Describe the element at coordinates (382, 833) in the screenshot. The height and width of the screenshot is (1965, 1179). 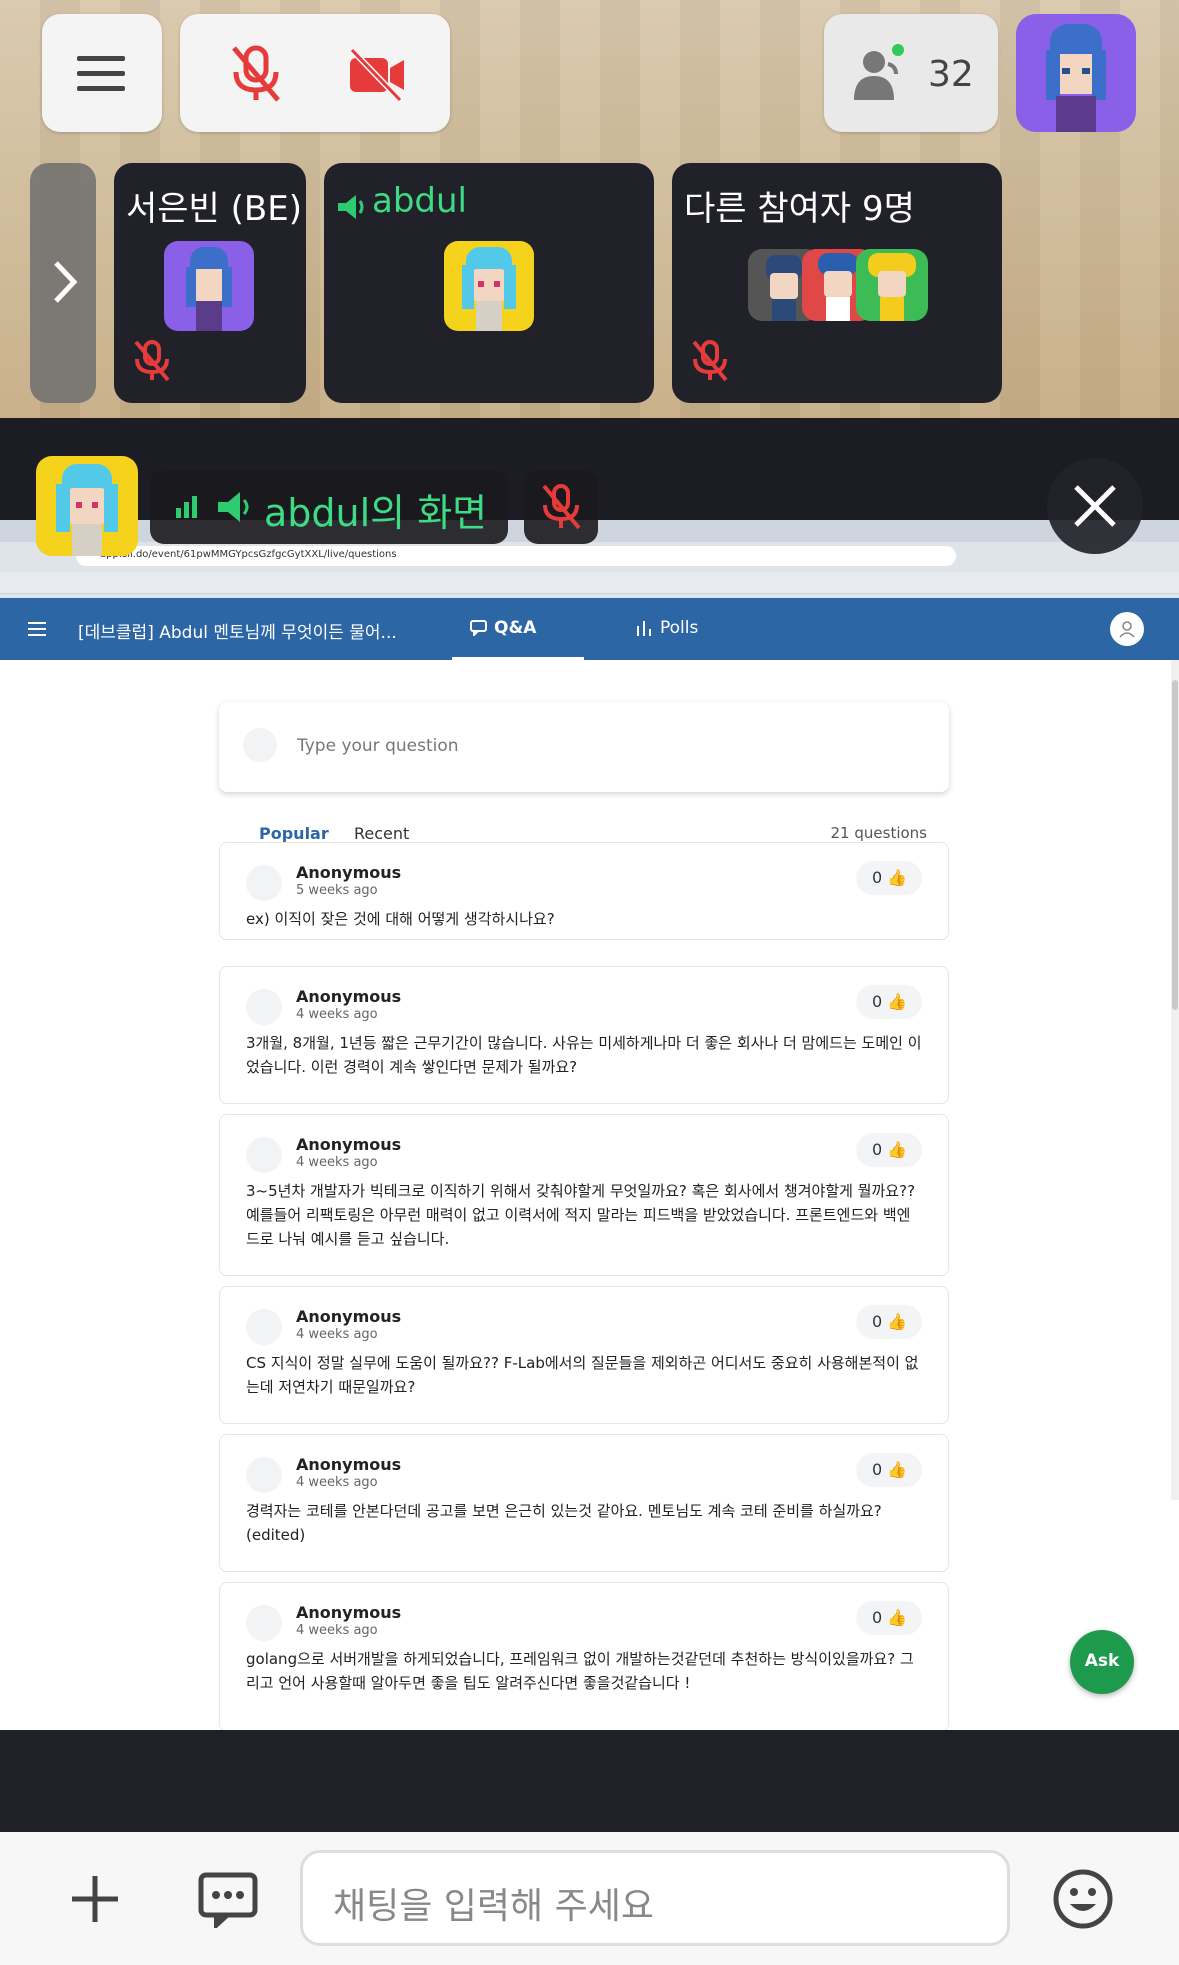
I see `sort-tab-recent-label: Recent` at that location.